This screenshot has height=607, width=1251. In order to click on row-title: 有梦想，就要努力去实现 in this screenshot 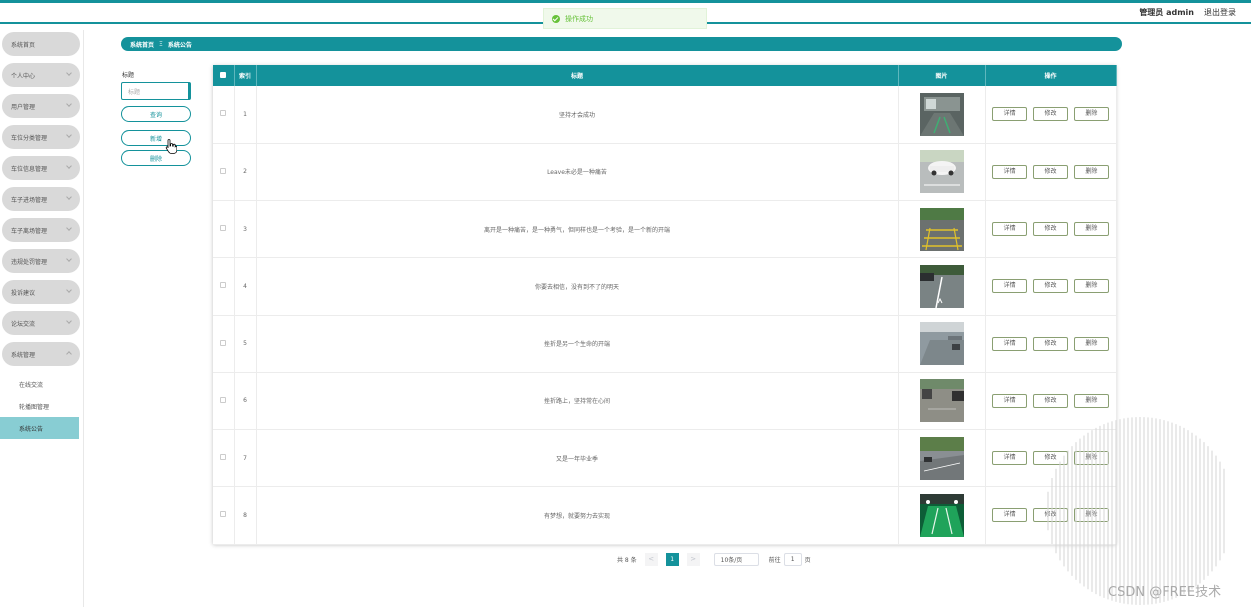, I will do `click(577, 515)`.